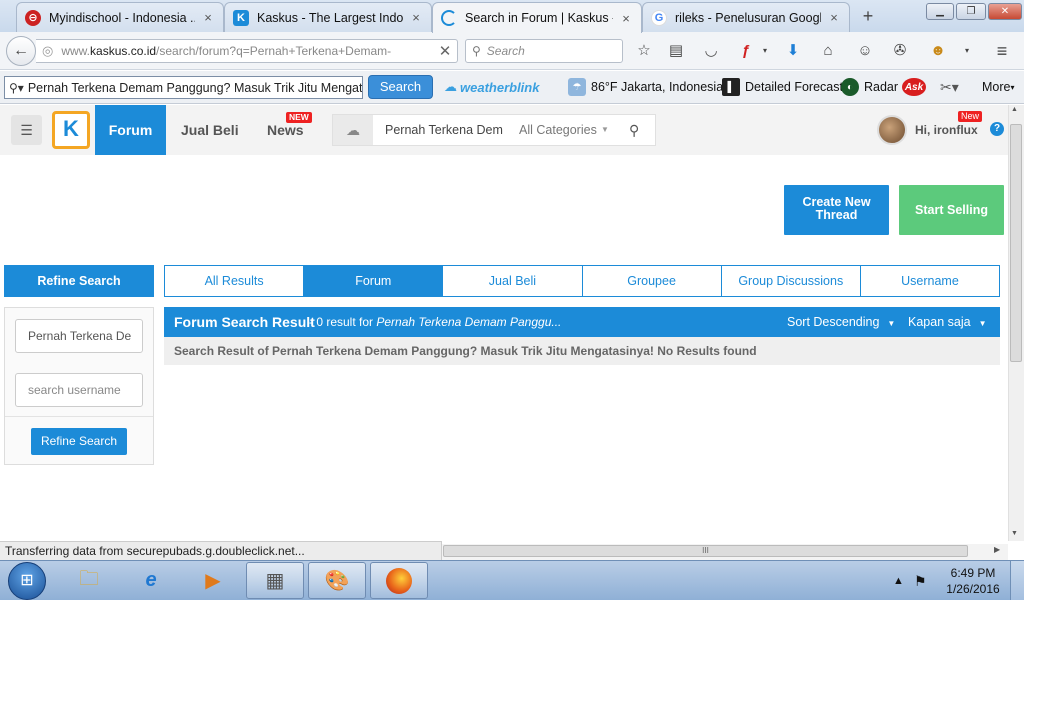  I want to click on back-button: ←, so click(21, 51).